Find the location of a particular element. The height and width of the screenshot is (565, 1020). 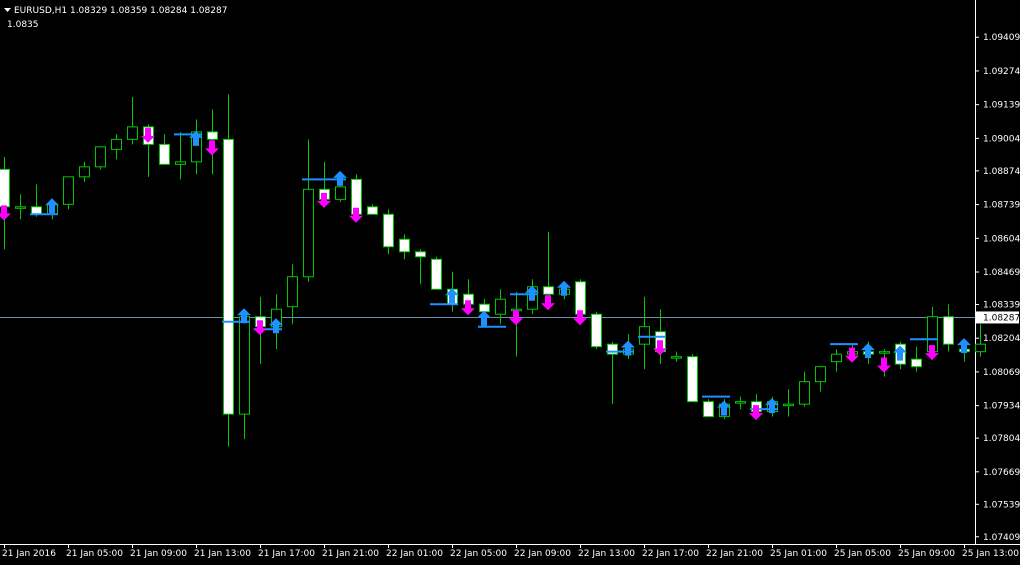

time-tick-label: 21 Jan 21:00 is located at coordinates (350, 554).